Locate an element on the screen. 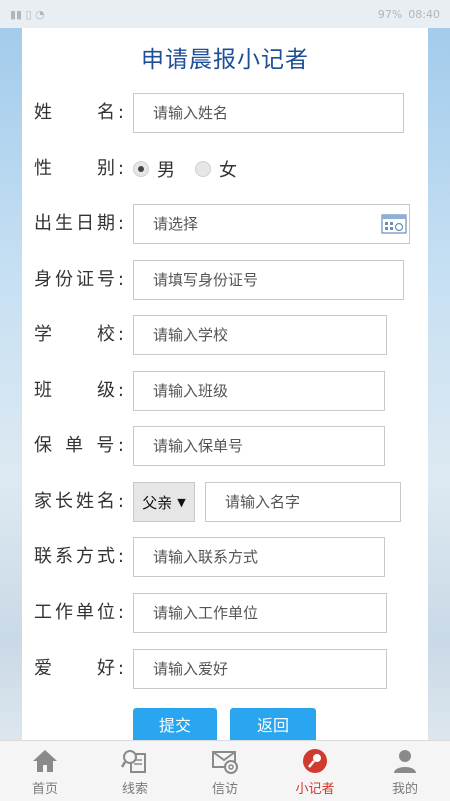 Image resolution: width=450 pixels, height=801 pixels. tab-clues: 线索 is located at coordinates (135, 771).